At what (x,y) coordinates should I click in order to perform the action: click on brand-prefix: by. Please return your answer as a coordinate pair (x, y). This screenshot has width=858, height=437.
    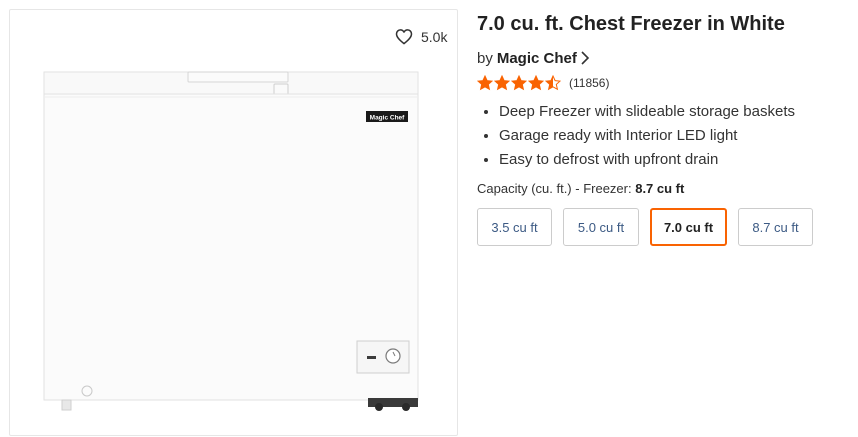
    Looking at the image, I should click on (485, 58).